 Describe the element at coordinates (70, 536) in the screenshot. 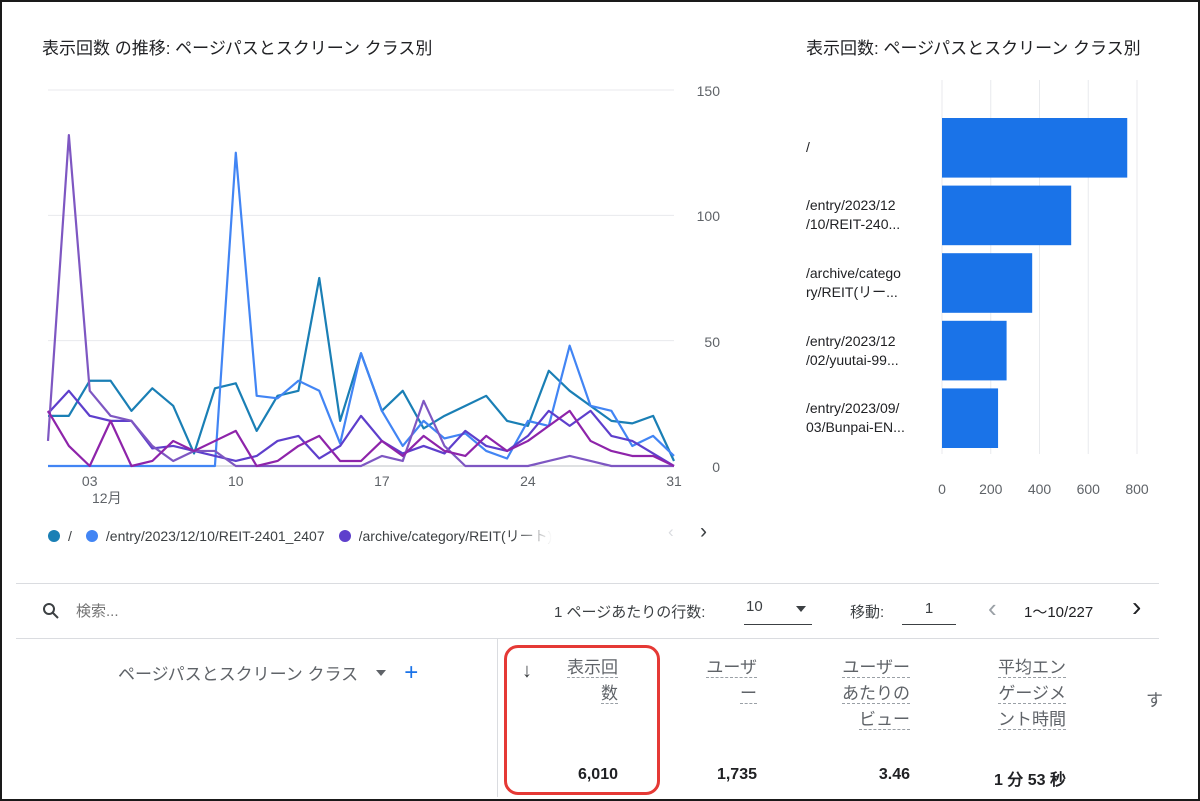

I see `legend-label: /` at that location.